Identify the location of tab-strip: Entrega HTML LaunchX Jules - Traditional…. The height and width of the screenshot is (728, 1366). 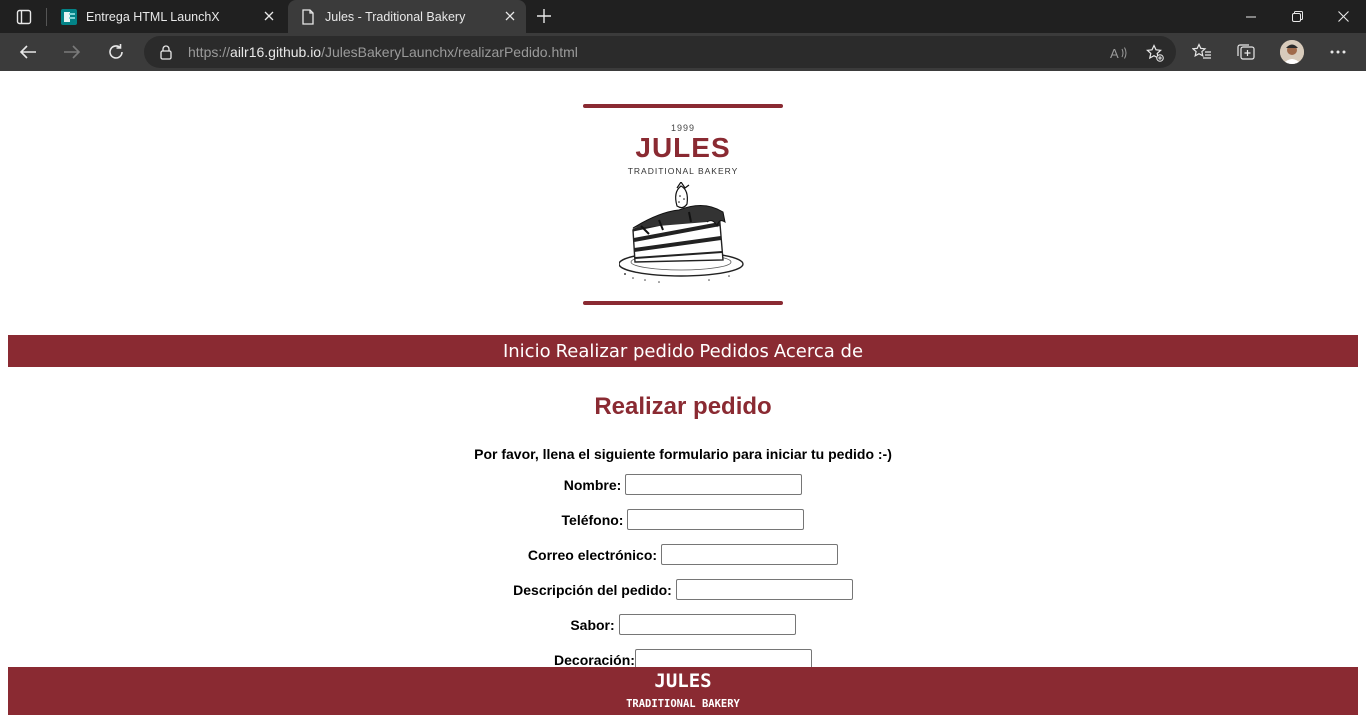
(683, 16).